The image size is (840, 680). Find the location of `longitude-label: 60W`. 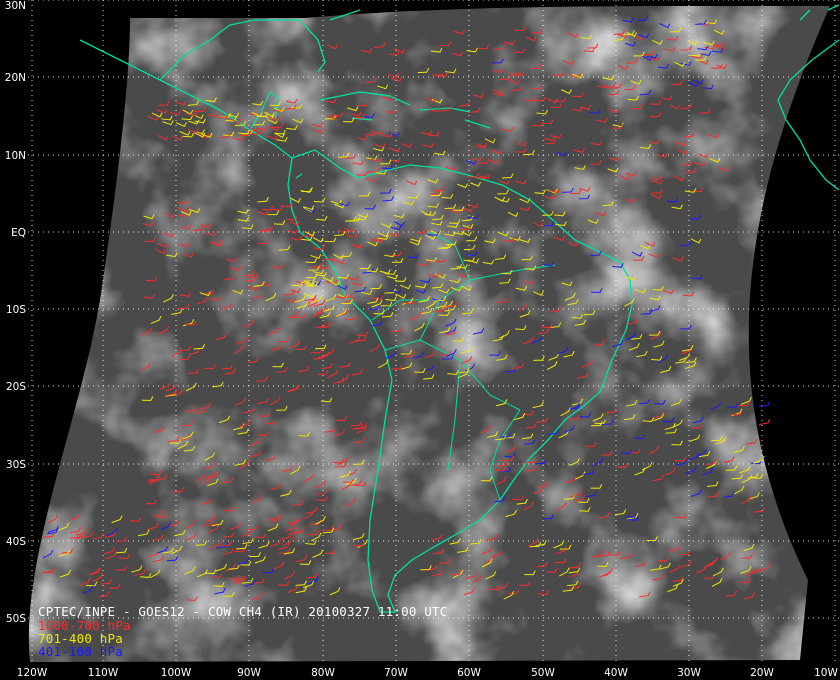

longitude-label: 60W is located at coordinates (469, 673).